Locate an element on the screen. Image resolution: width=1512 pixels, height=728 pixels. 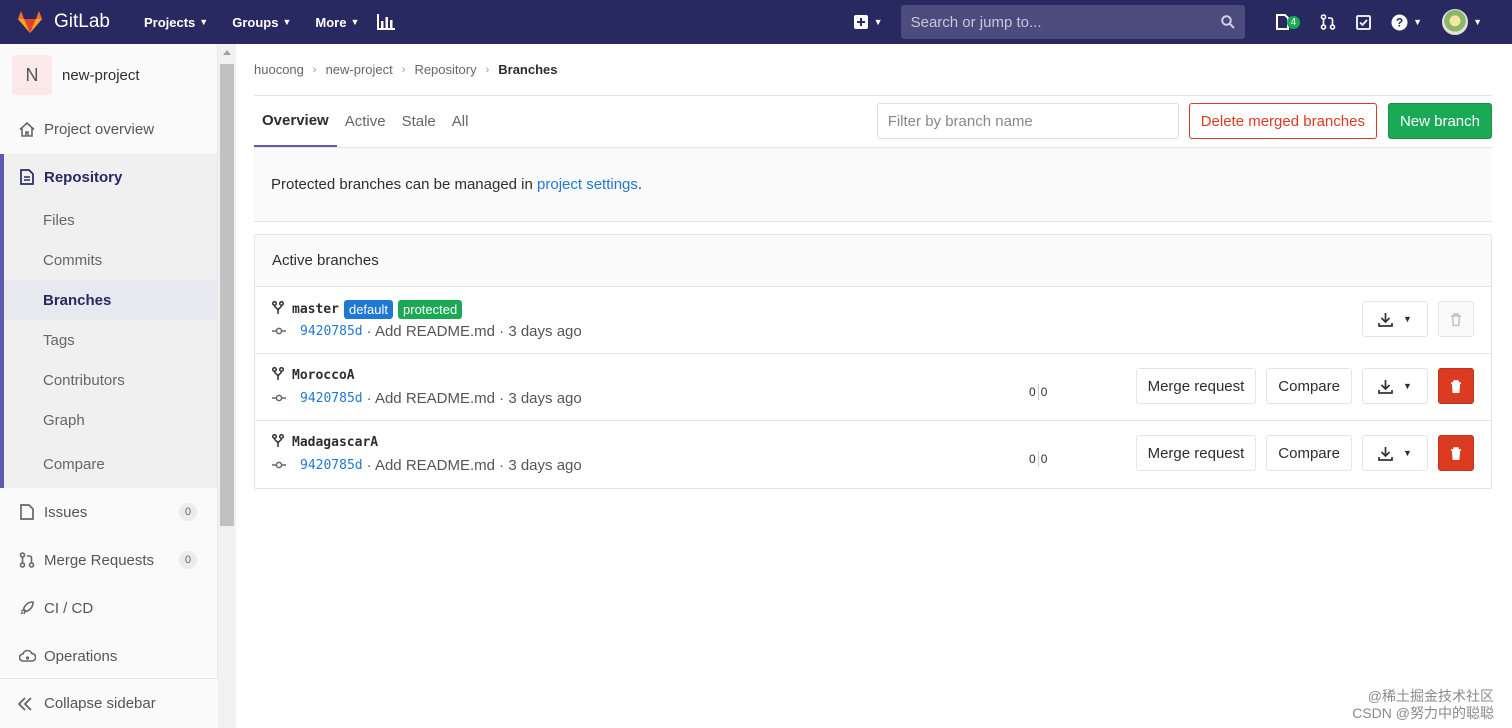
watermark-line: @稀土掘金技术社区 is located at coordinates (1430, 696).